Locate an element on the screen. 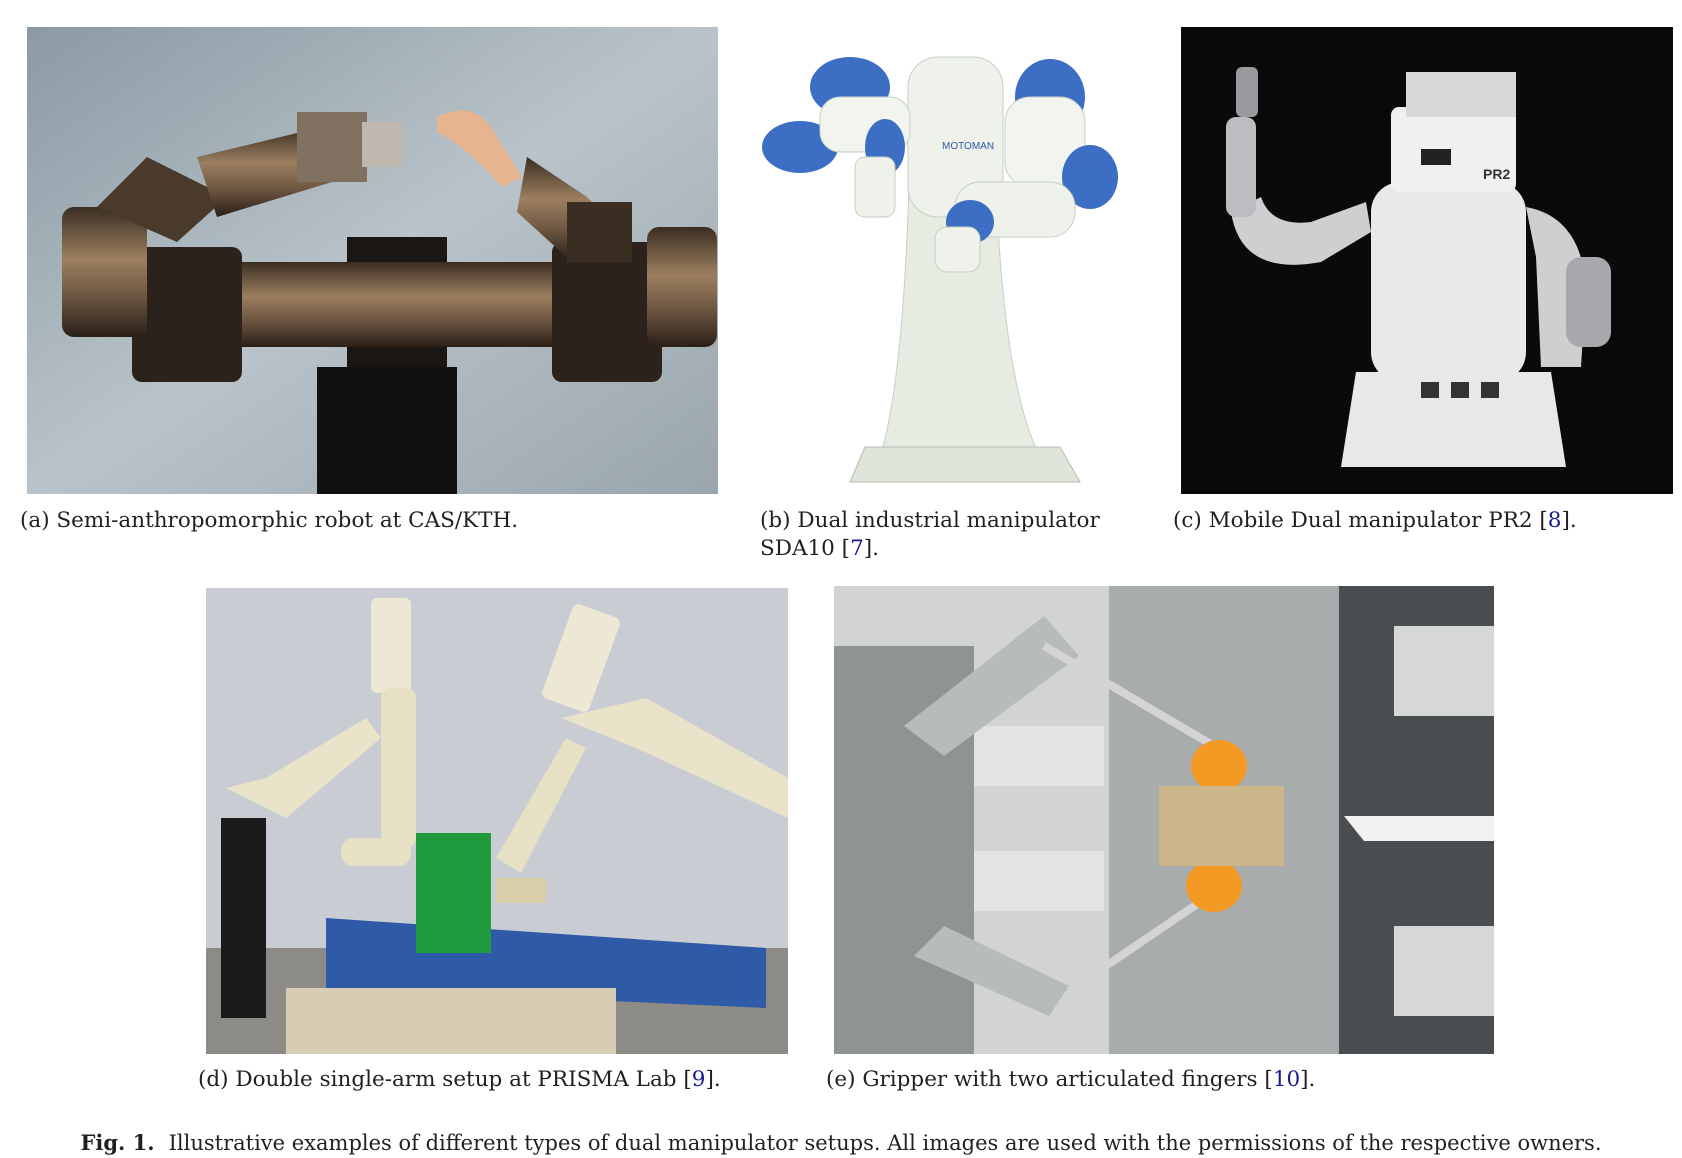  caption-b-close: ]. is located at coordinates (871, 548).